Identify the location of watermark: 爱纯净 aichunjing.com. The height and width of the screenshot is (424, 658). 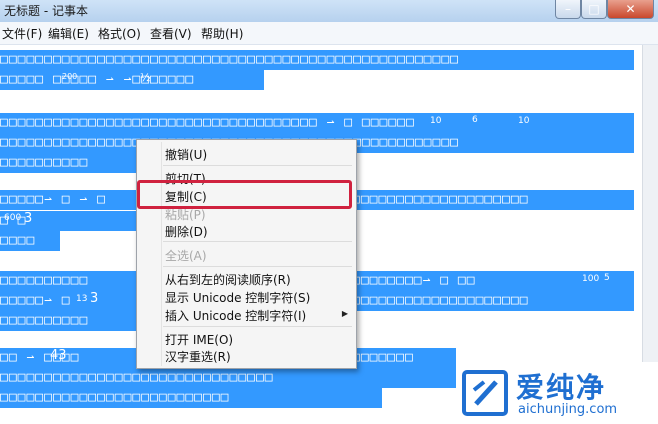
(557, 393).